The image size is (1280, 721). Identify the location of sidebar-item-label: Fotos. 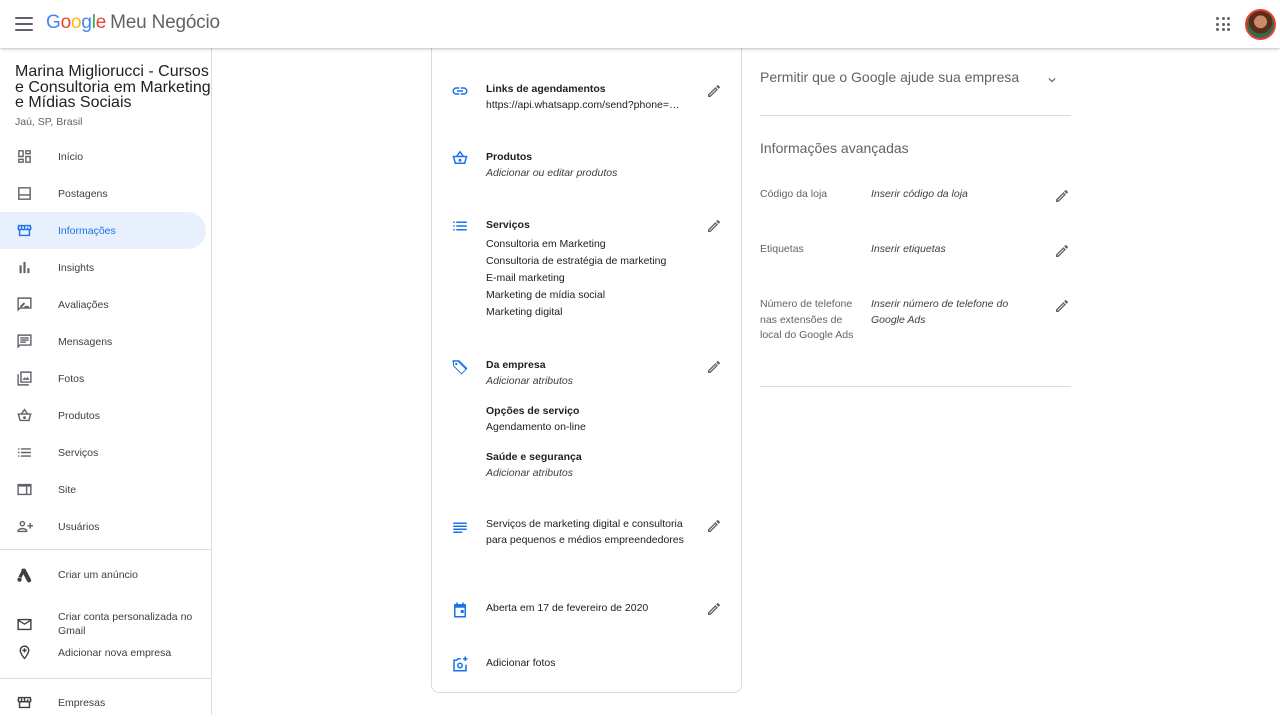
(71, 378).